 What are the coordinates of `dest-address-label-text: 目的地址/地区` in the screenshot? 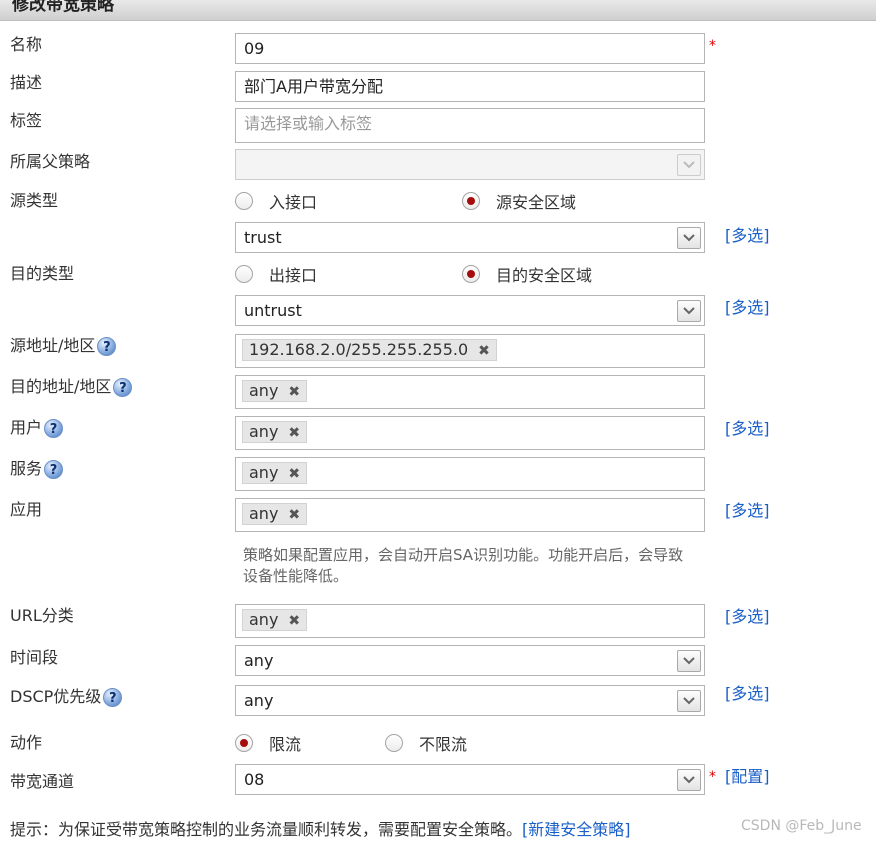 It's located at (61, 386).